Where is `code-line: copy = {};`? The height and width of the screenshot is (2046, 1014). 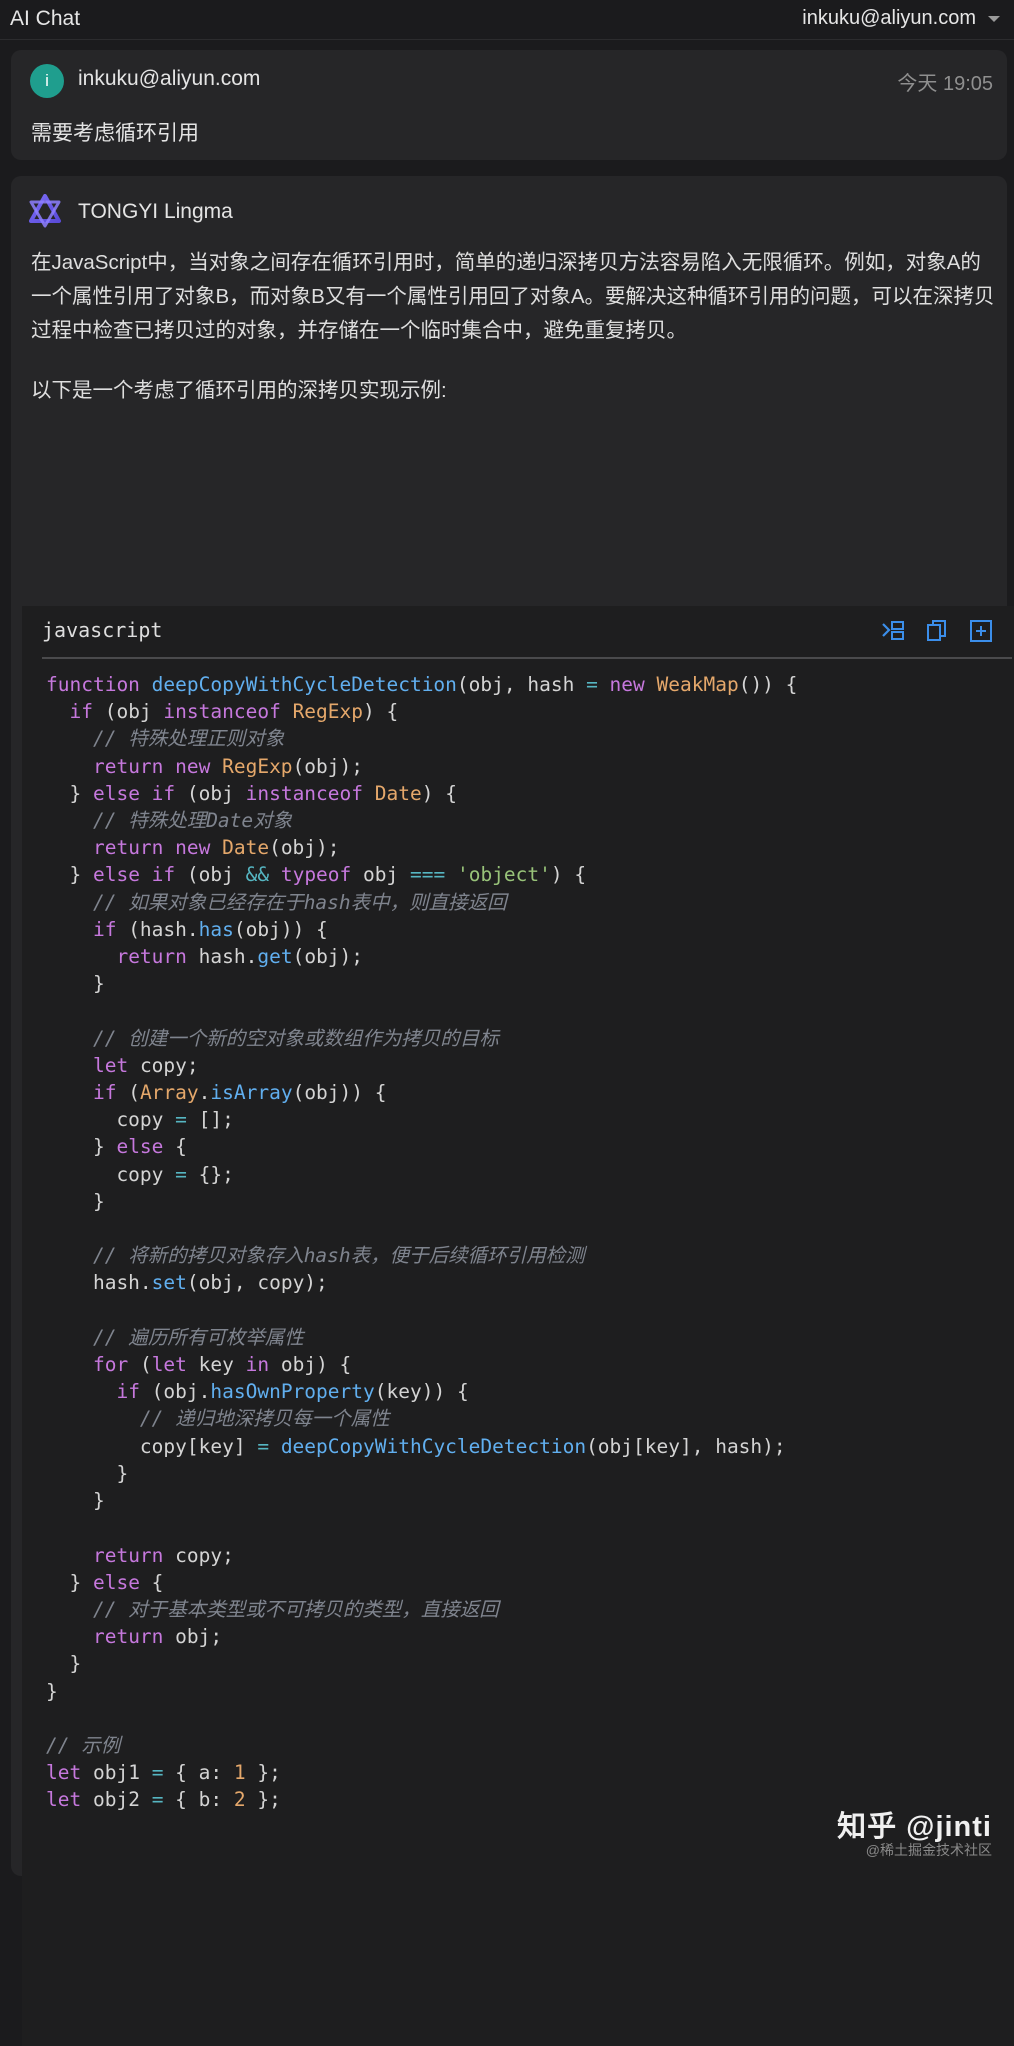 code-line: copy = {}; is located at coordinates (140, 1174).